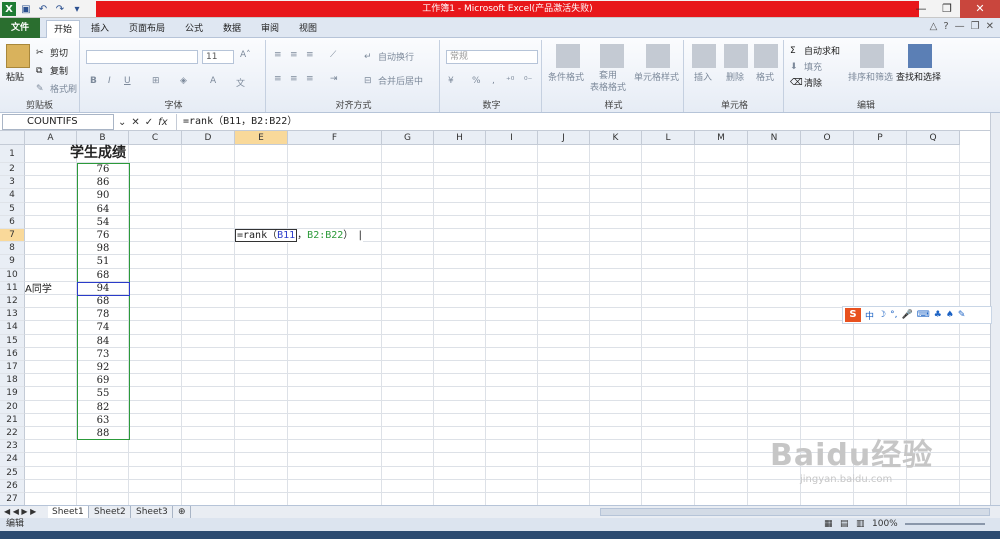  Describe the element at coordinates (278, 79) in the screenshot. I see `align-left-icon: ≡` at that location.